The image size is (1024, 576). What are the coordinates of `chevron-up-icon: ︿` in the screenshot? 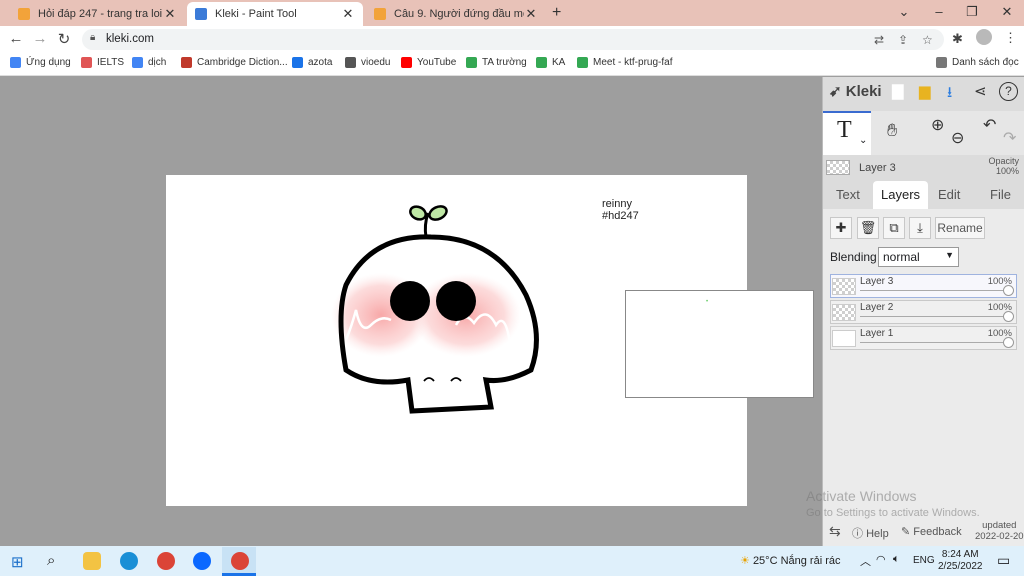 It's located at (865, 561).